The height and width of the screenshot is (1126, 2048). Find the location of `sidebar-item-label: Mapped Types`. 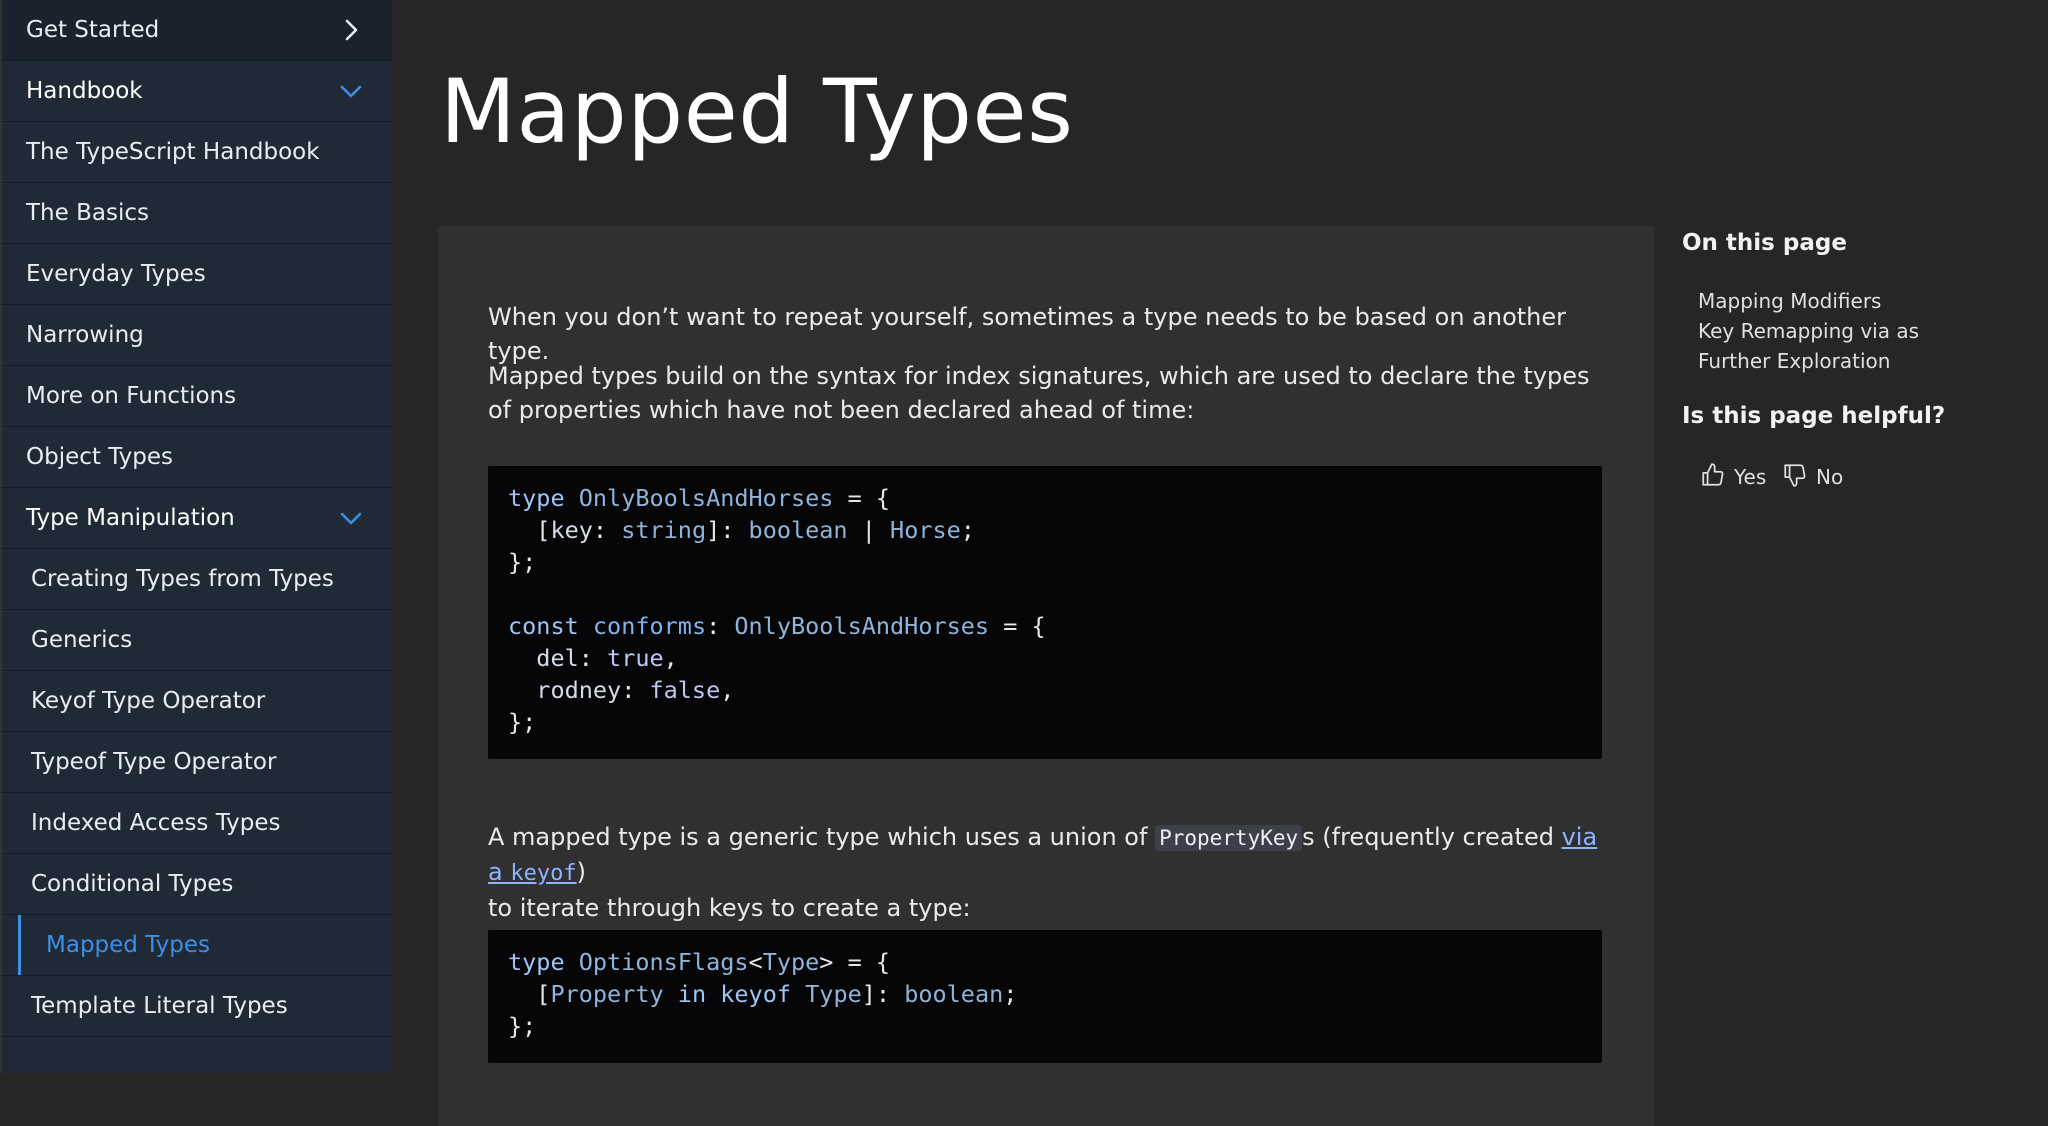

sidebar-item-label: Mapped Types is located at coordinates (128, 945).